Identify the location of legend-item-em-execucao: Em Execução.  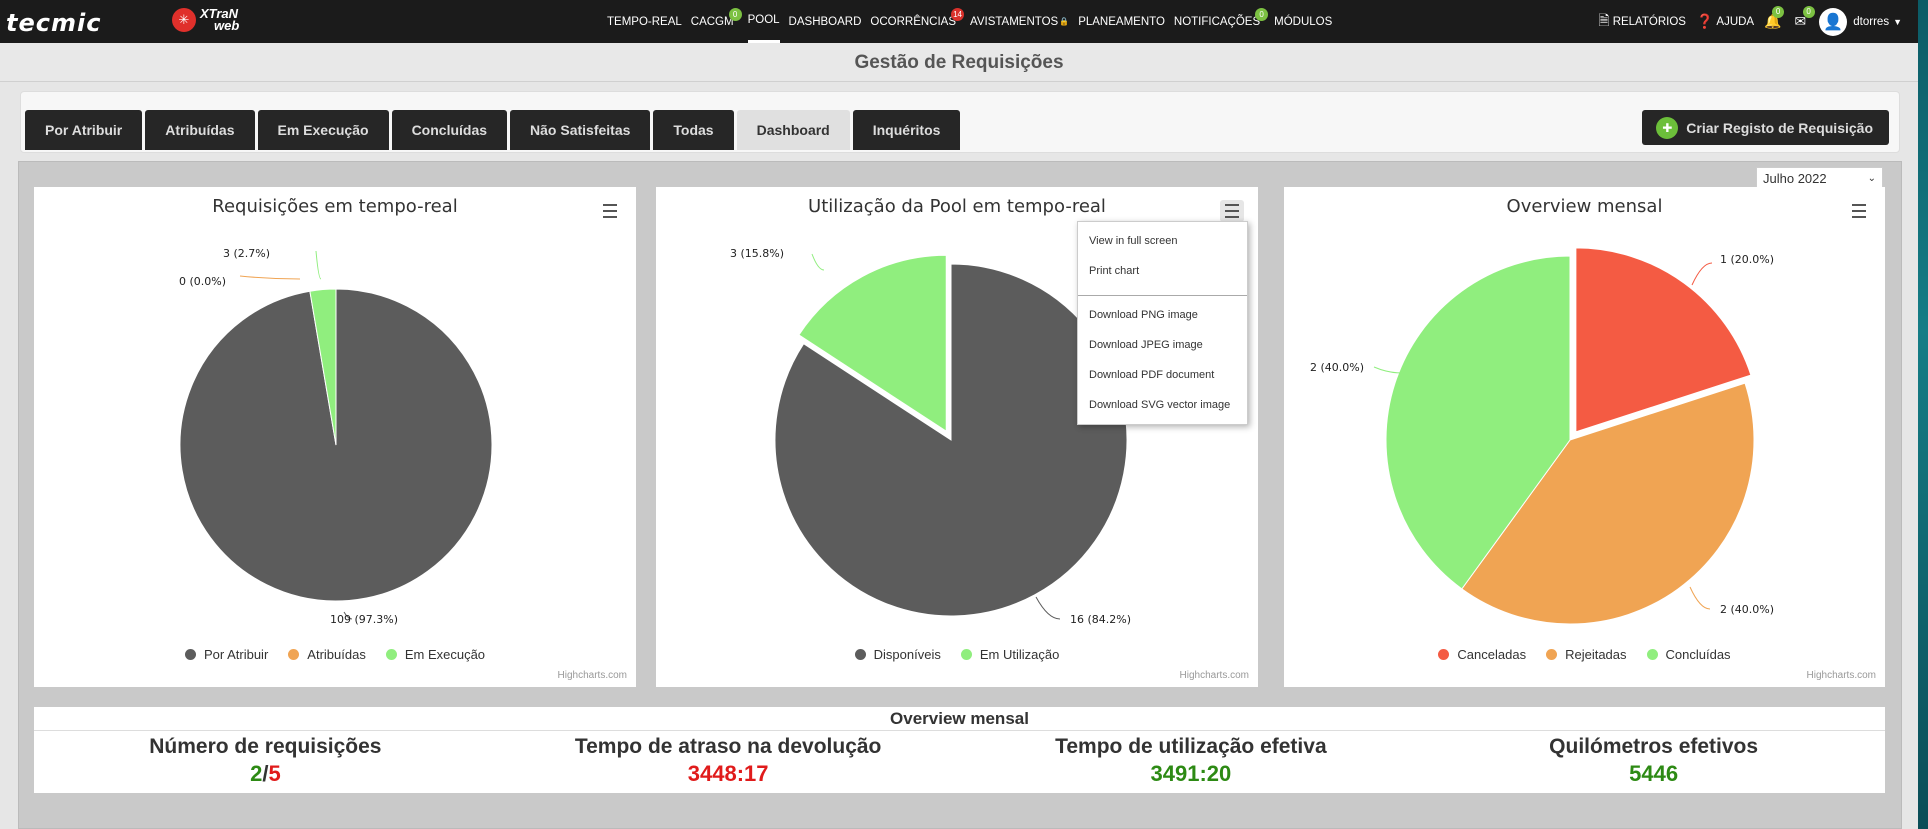
(435, 654).